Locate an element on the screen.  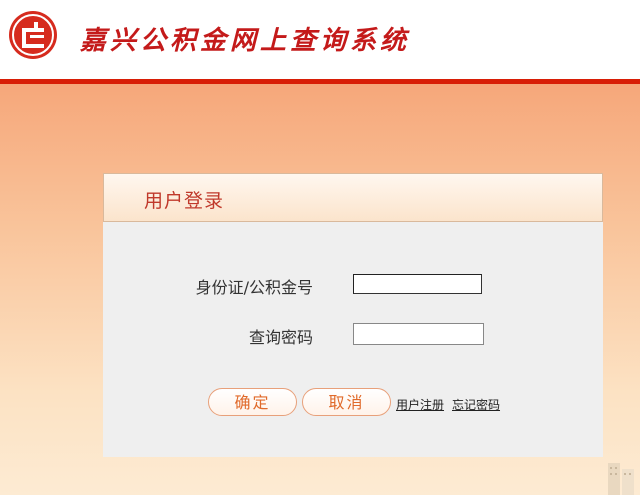
confirm-button: 确定 is located at coordinates (252, 402).